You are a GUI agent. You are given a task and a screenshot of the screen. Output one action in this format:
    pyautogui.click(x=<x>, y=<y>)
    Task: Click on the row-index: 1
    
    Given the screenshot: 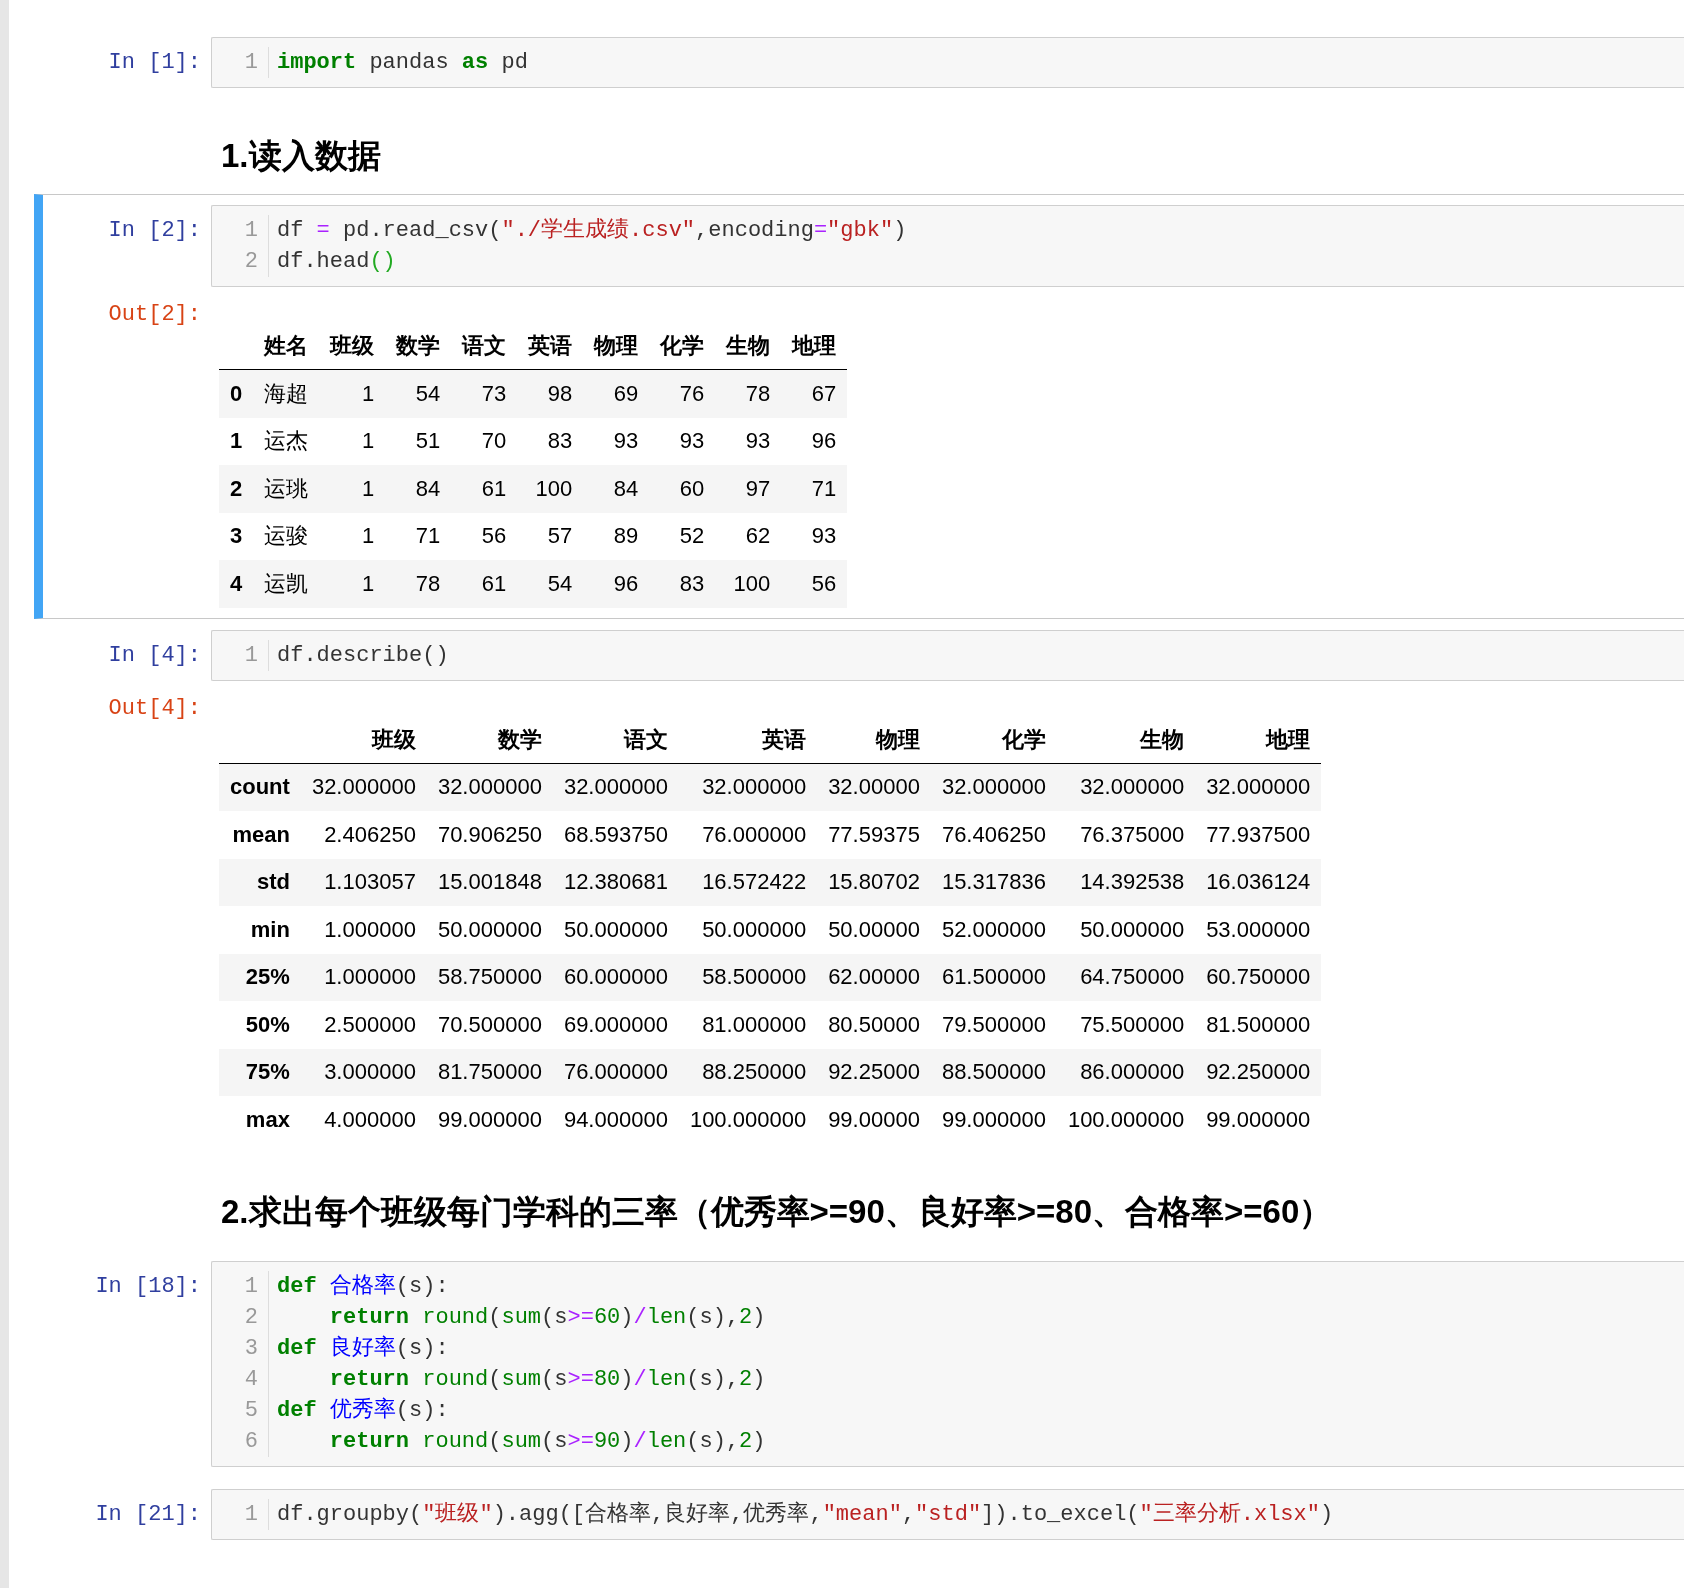 What is the action you would take?
    pyautogui.click(x=236, y=441)
    